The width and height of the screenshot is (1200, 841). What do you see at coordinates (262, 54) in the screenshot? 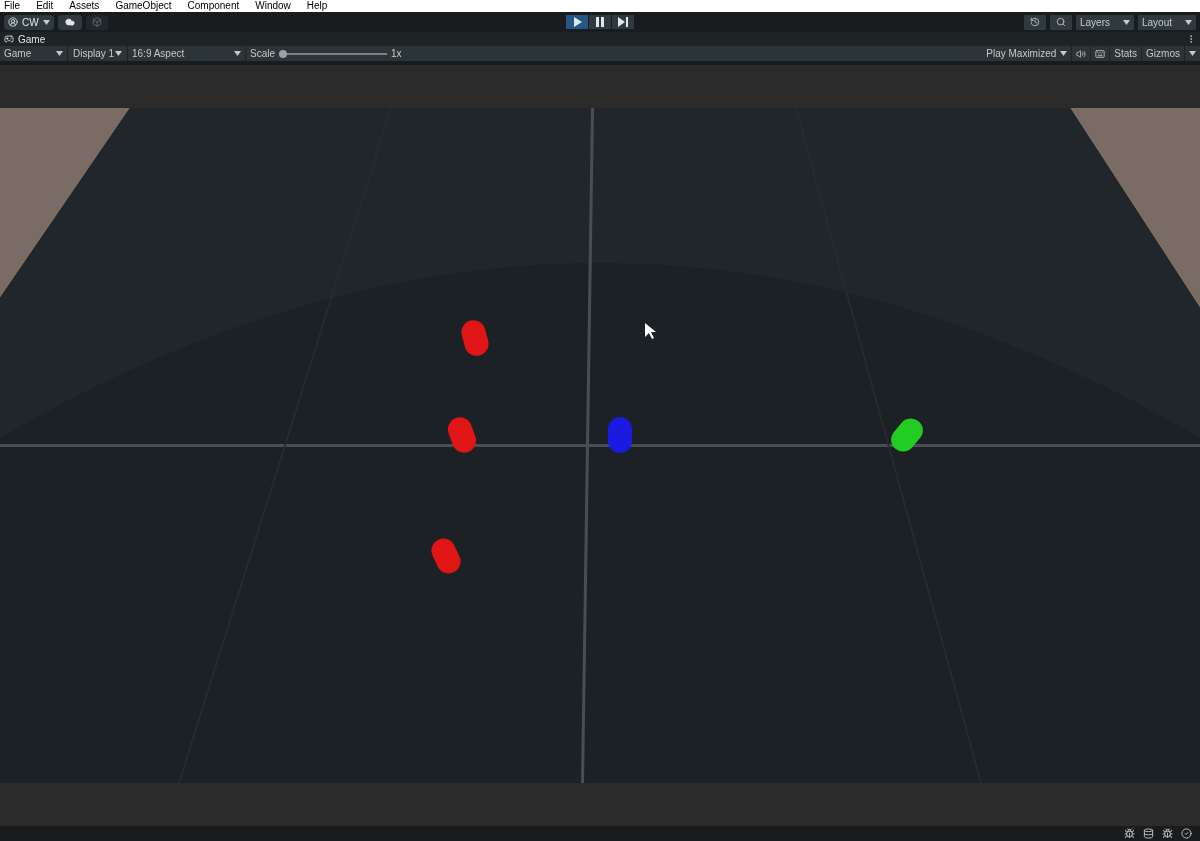
I see `scale-label: Scale` at bounding box center [262, 54].